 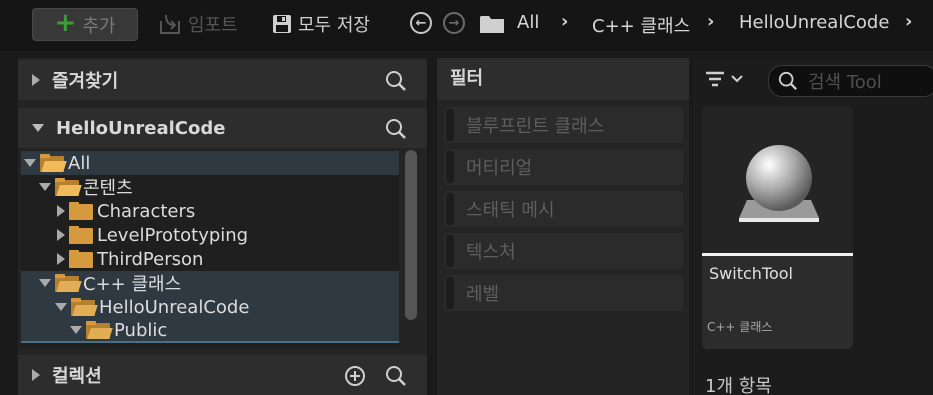 I want to click on filter-item-label: 블루프린트 클래스, so click(x=535, y=126).